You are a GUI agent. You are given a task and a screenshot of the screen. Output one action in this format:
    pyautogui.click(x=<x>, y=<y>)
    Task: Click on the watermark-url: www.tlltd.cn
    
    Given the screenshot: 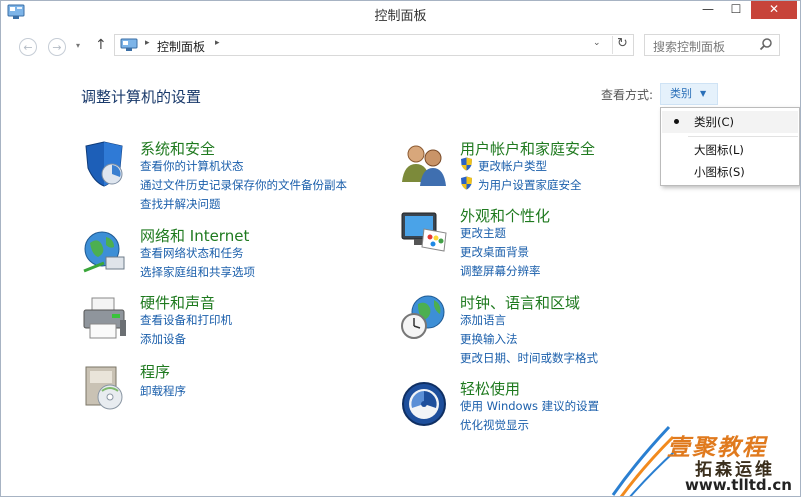 What is the action you would take?
    pyautogui.click(x=738, y=485)
    